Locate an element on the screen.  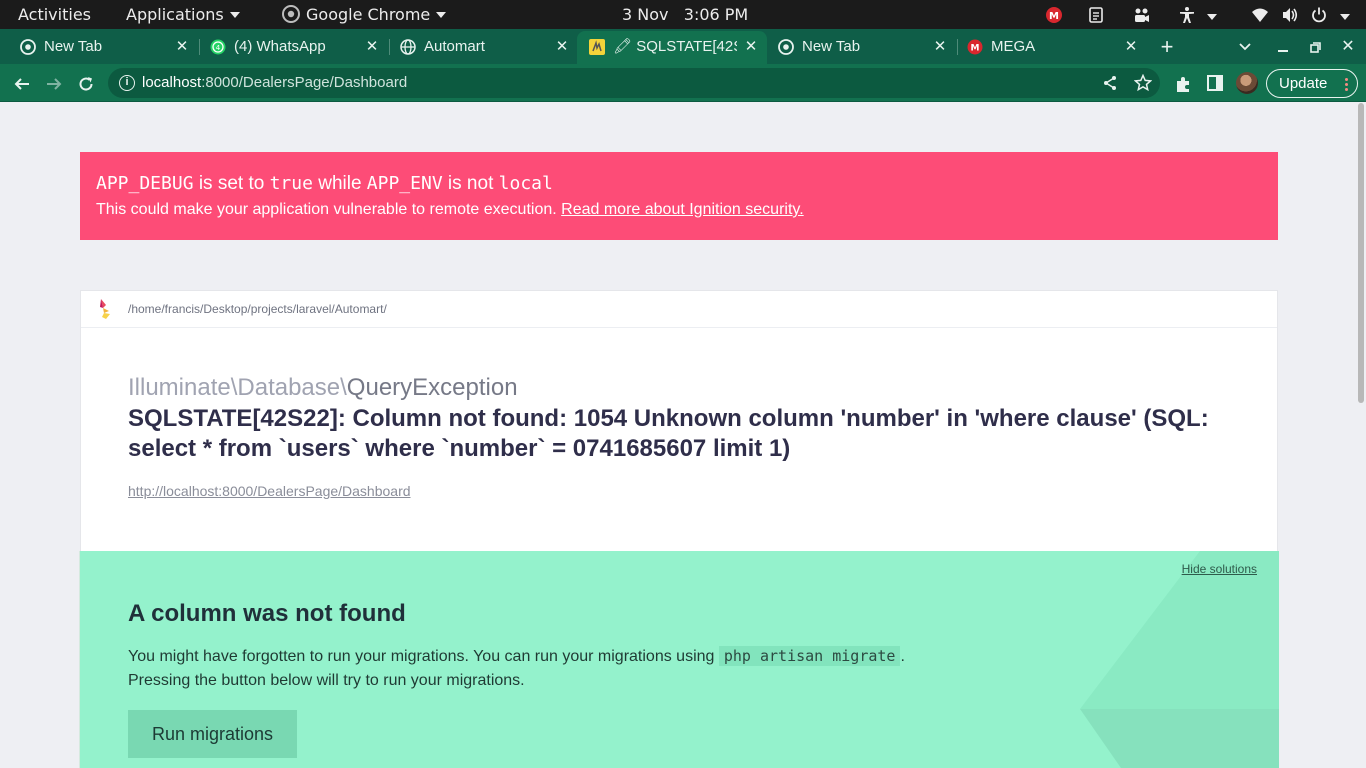
maximize-icon is located at coordinates (1315, 47).